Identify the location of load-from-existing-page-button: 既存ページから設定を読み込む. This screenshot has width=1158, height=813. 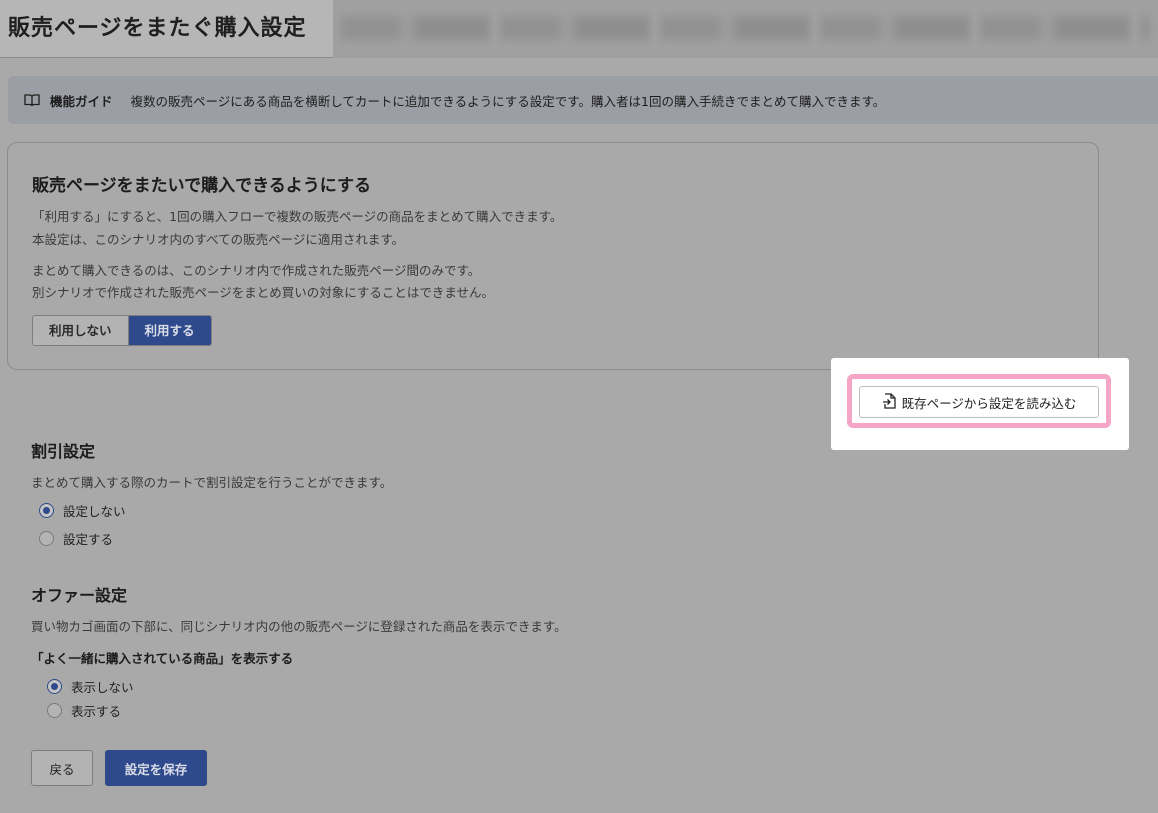
(979, 402).